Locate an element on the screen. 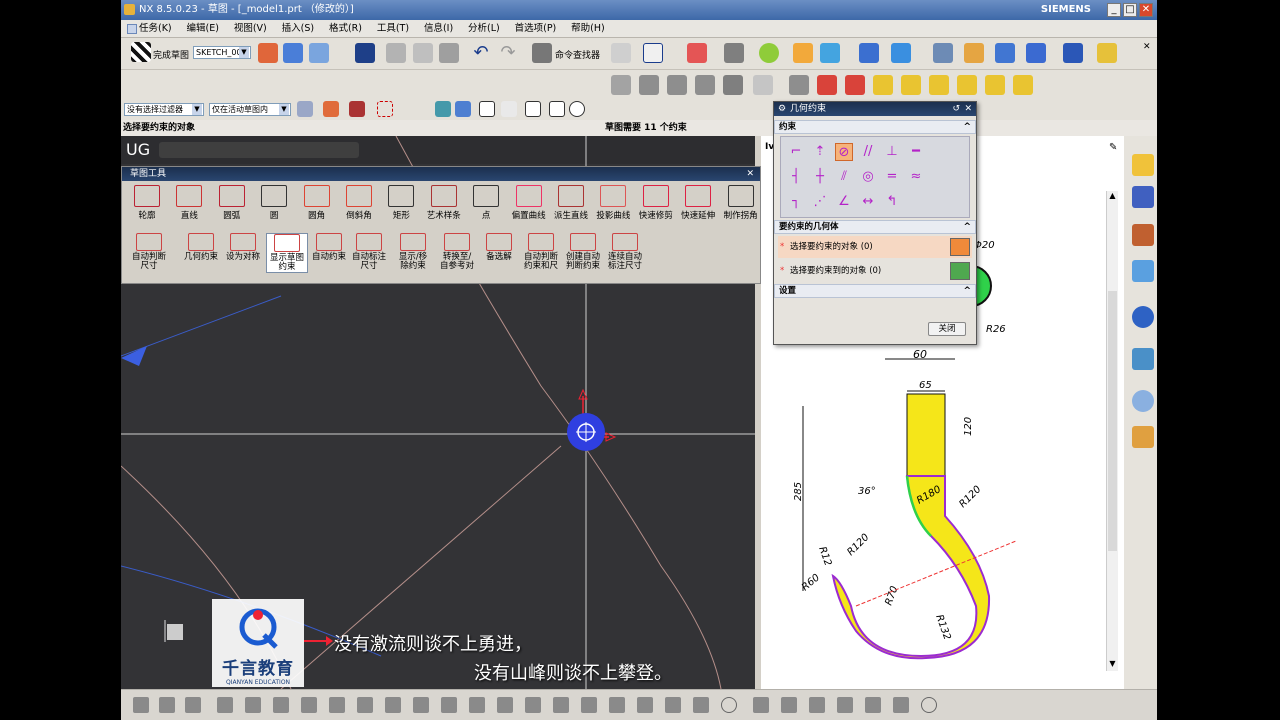 The height and width of the screenshot is (720, 1280). menu-preferences: 首选项(P) is located at coordinates (536, 29).